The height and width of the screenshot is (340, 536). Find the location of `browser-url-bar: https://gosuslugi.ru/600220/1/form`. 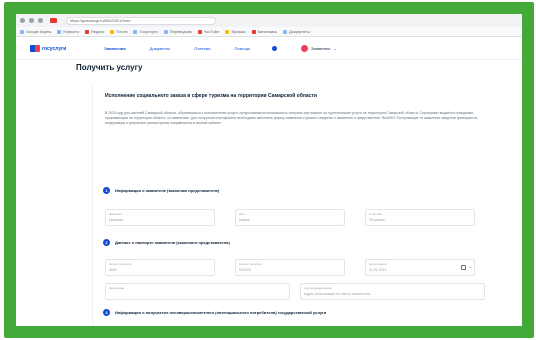

browser-url-bar: https://gosuslugi.ru/600220/1/form is located at coordinates (269, 20).